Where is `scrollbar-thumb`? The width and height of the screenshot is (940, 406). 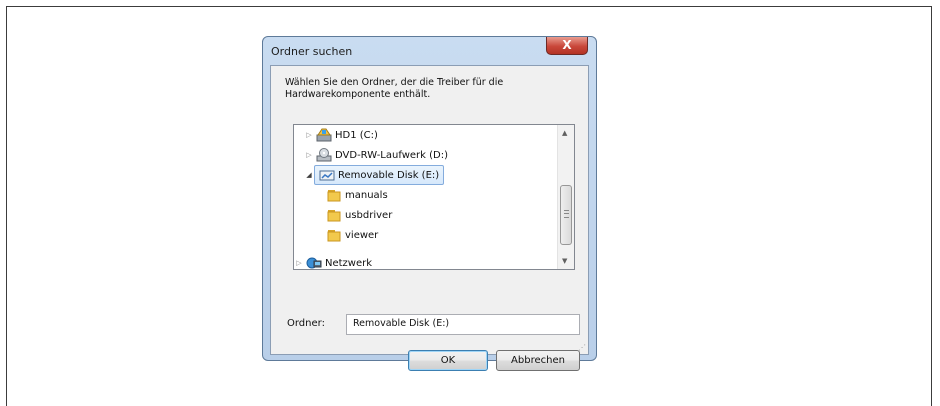
scrollbar-thumb is located at coordinates (566, 215).